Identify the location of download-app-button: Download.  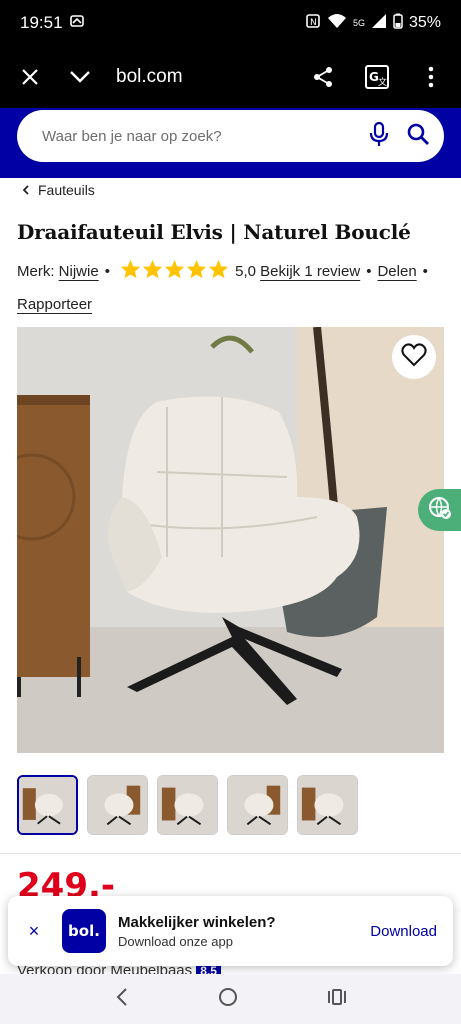
(403, 931).